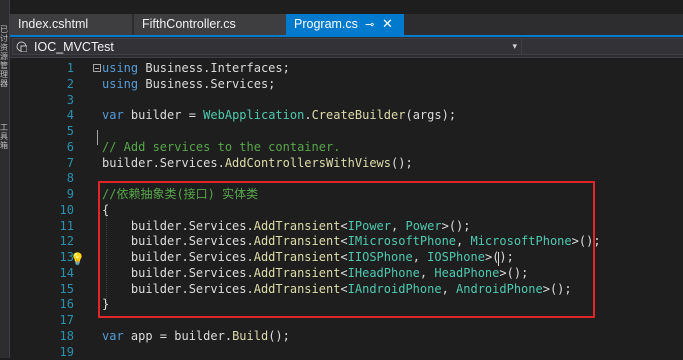  Describe the element at coordinates (178, 336) in the screenshot. I see `code-token: app = builder.` at that location.